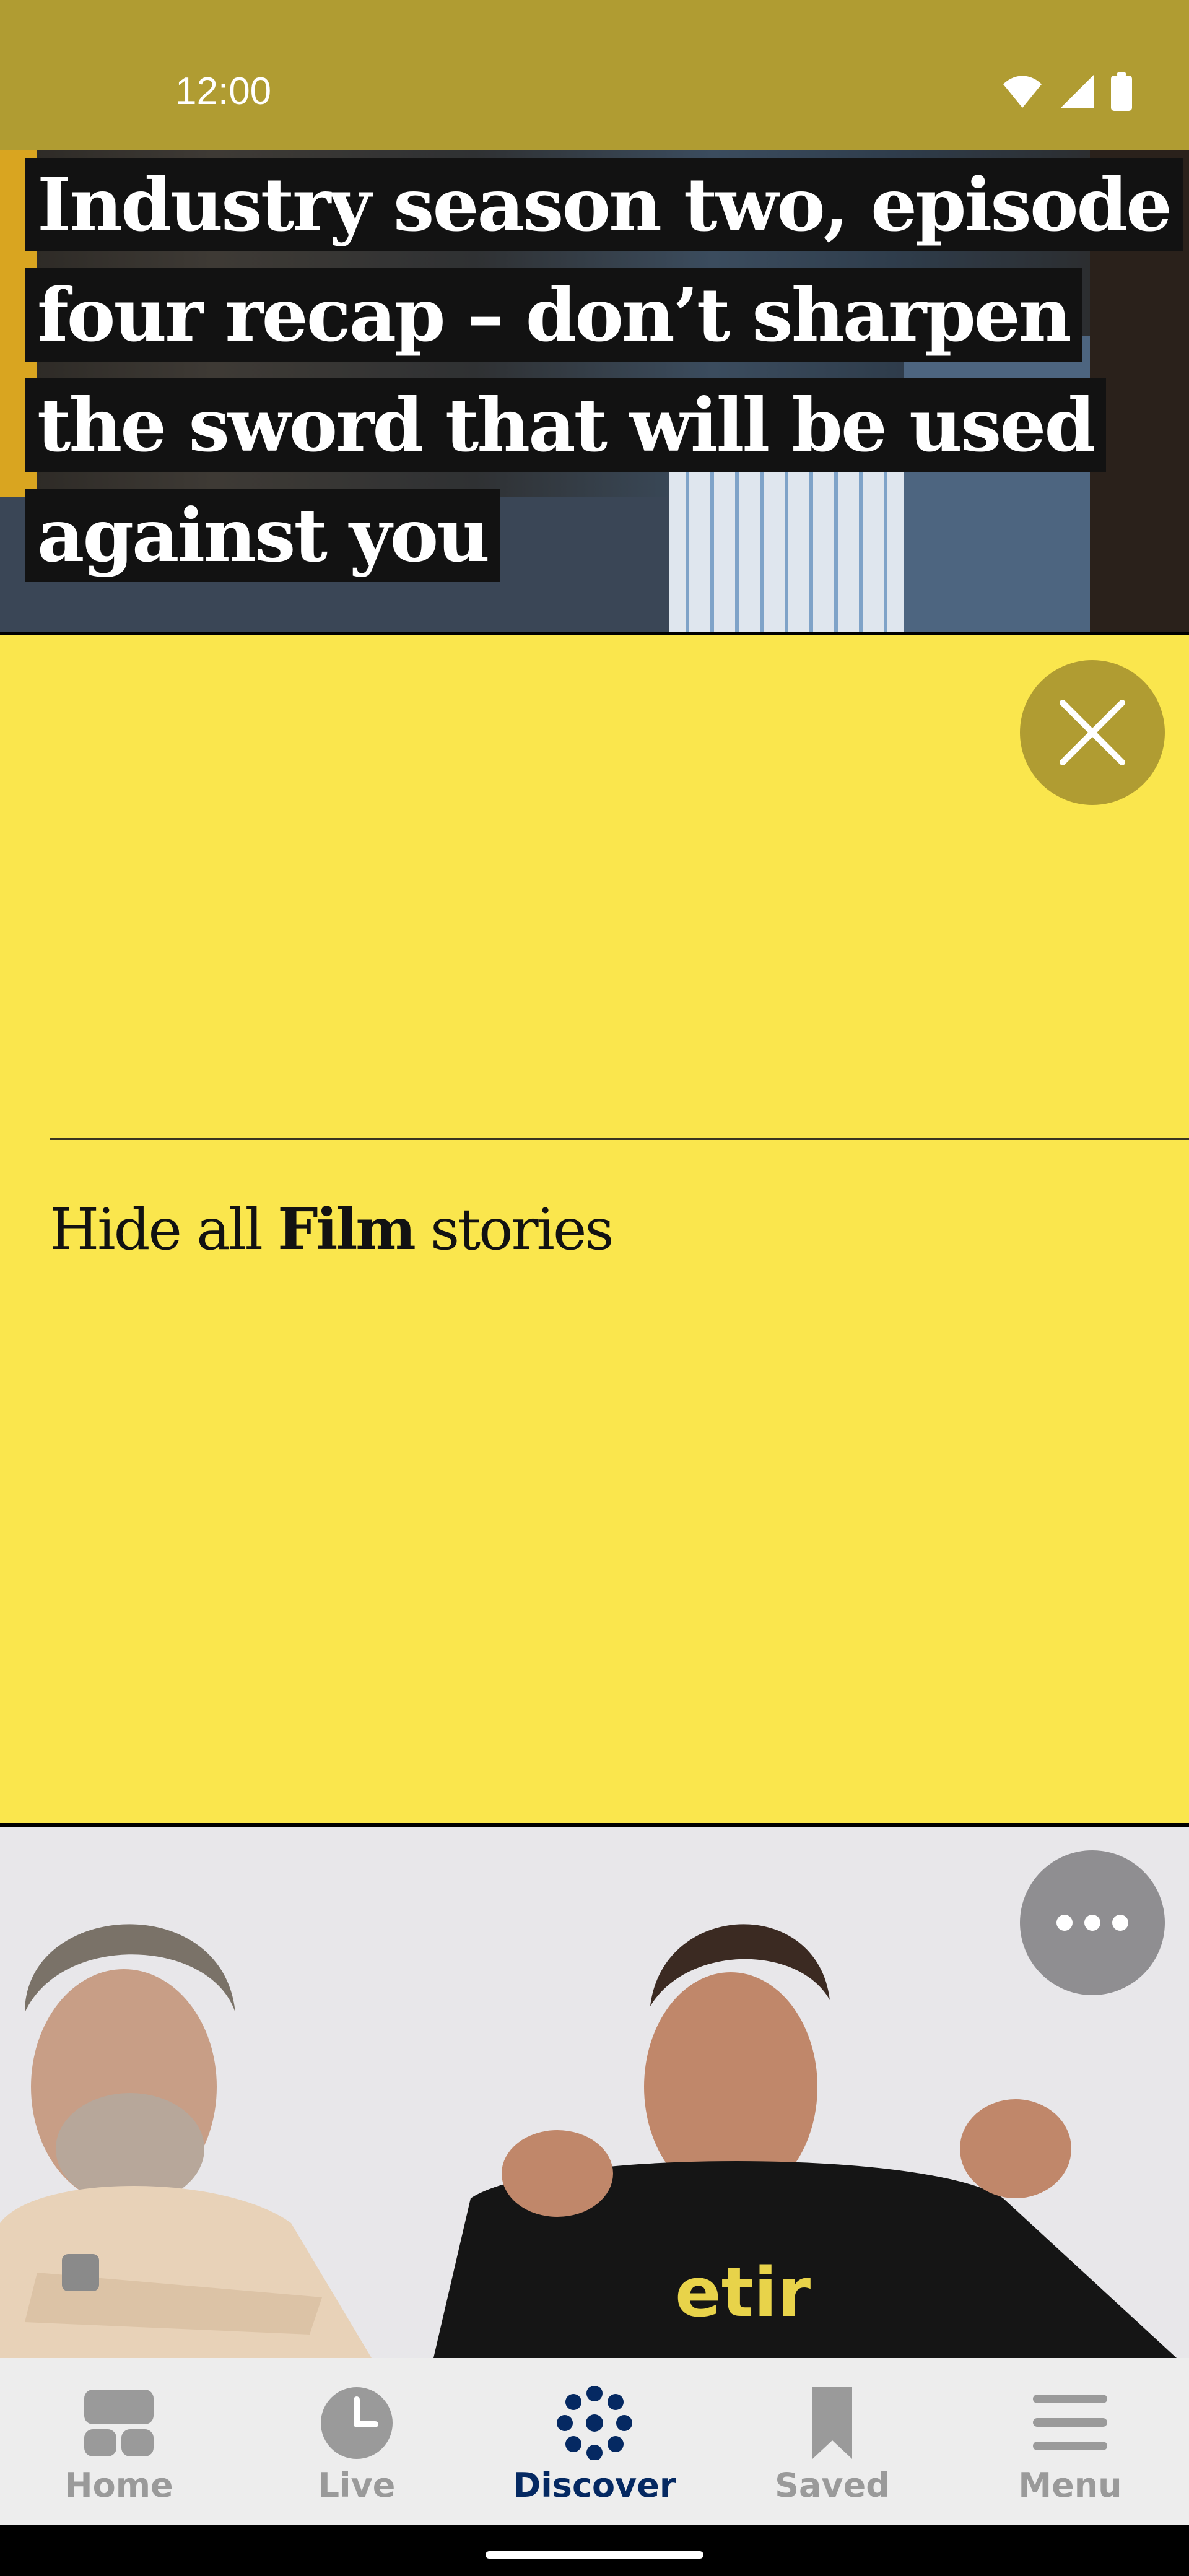 The height and width of the screenshot is (2576, 1189). I want to click on more-options-icon, so click(1092, 1923).